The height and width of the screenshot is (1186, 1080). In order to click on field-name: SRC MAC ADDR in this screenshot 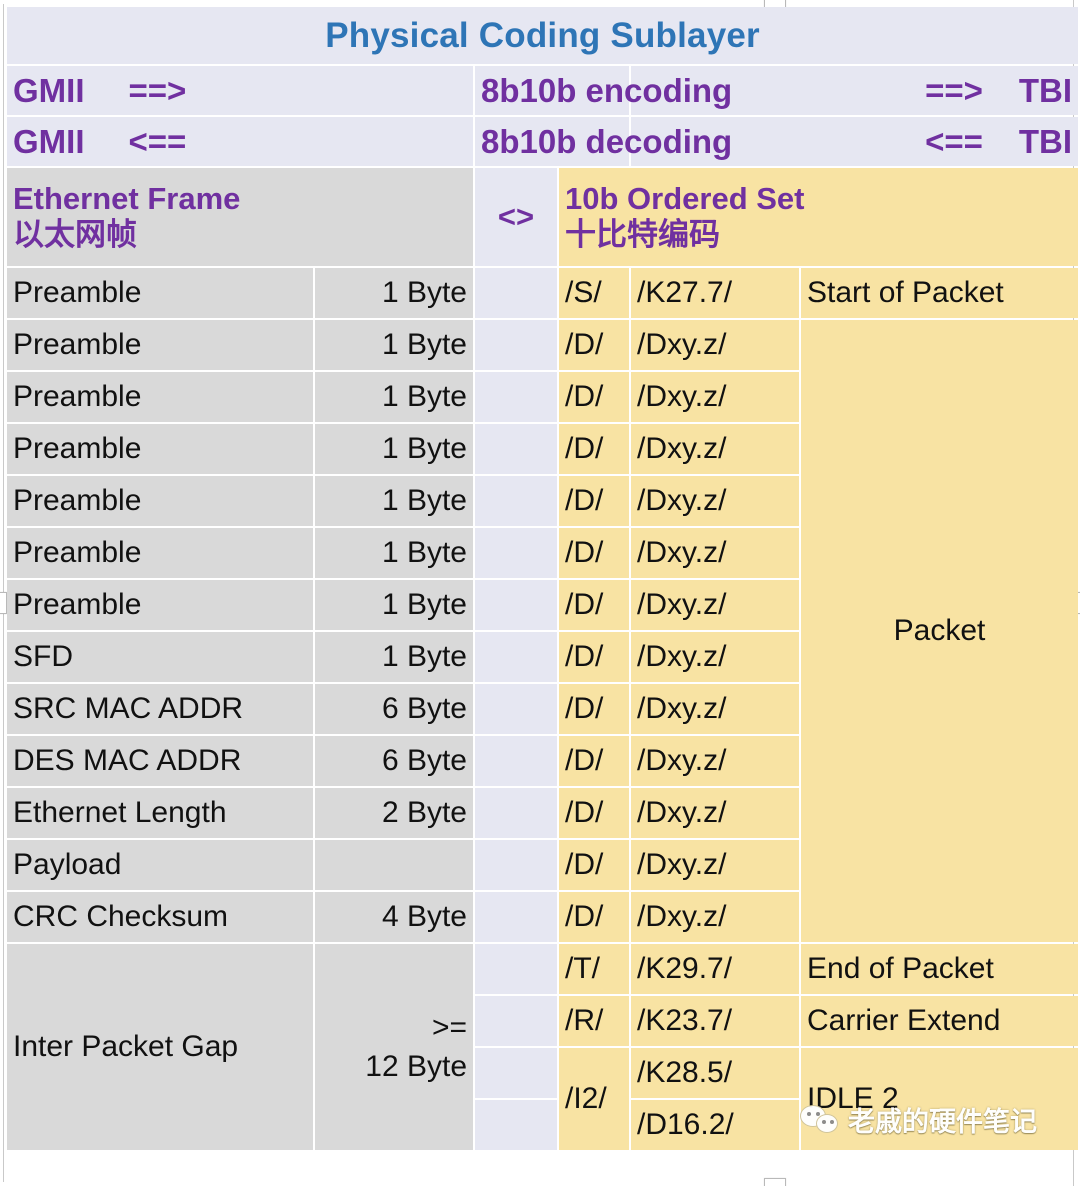, I will do `click(160, 709)`.